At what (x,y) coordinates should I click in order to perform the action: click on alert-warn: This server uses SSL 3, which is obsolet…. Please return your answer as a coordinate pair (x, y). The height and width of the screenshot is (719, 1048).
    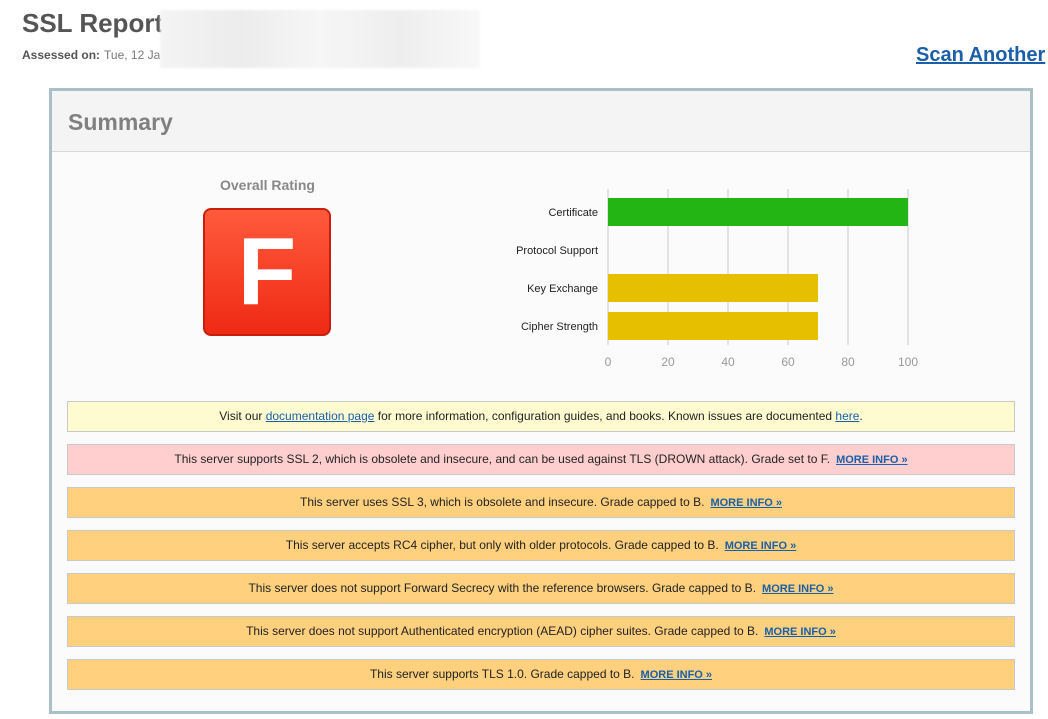
    Looking at the image, I should click on (541, 502).